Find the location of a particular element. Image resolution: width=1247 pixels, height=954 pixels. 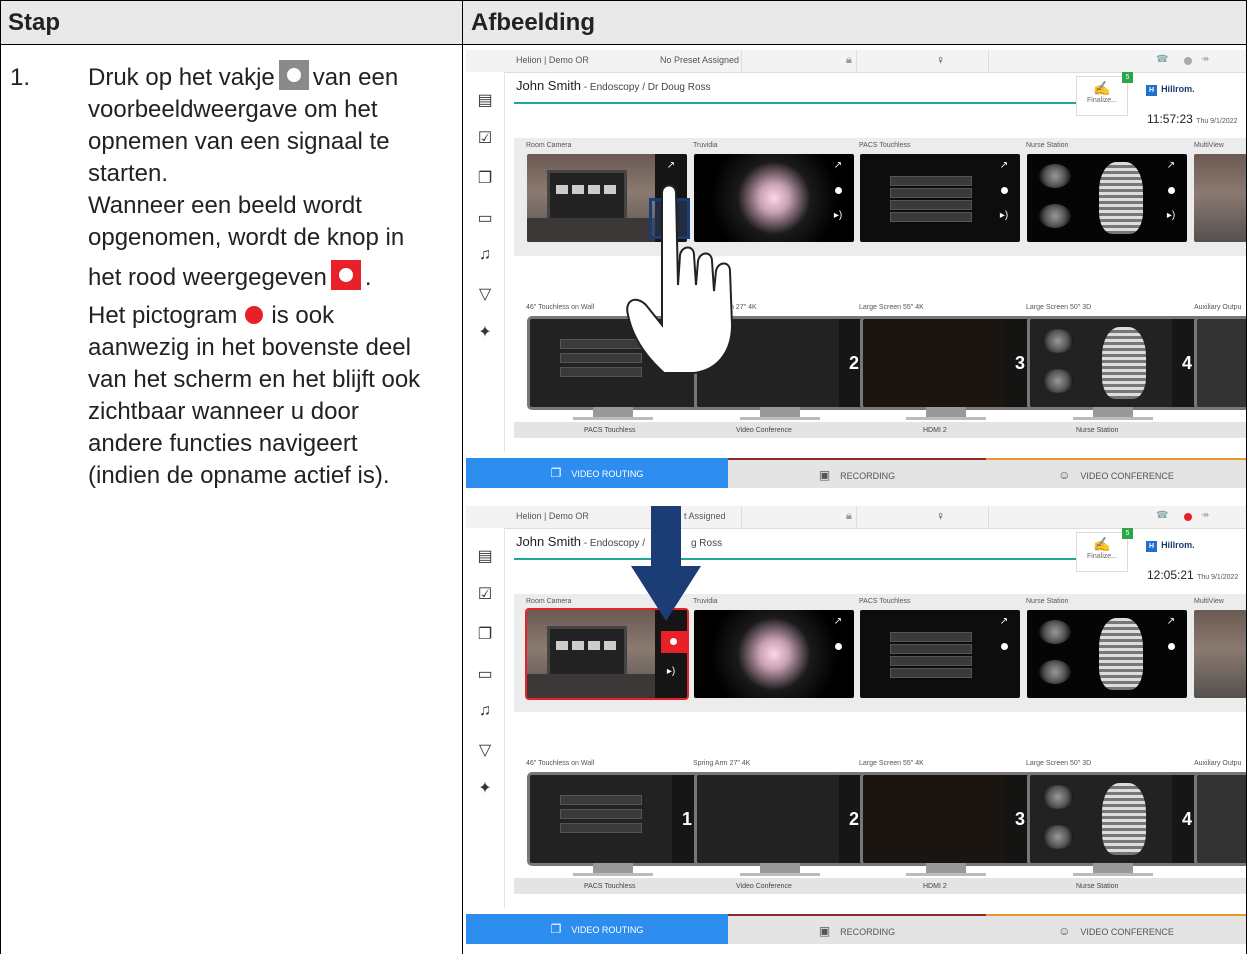

patient-header: John Smith - Endoscopy / Dr Doug Ross is located at coordinates (613, 85).